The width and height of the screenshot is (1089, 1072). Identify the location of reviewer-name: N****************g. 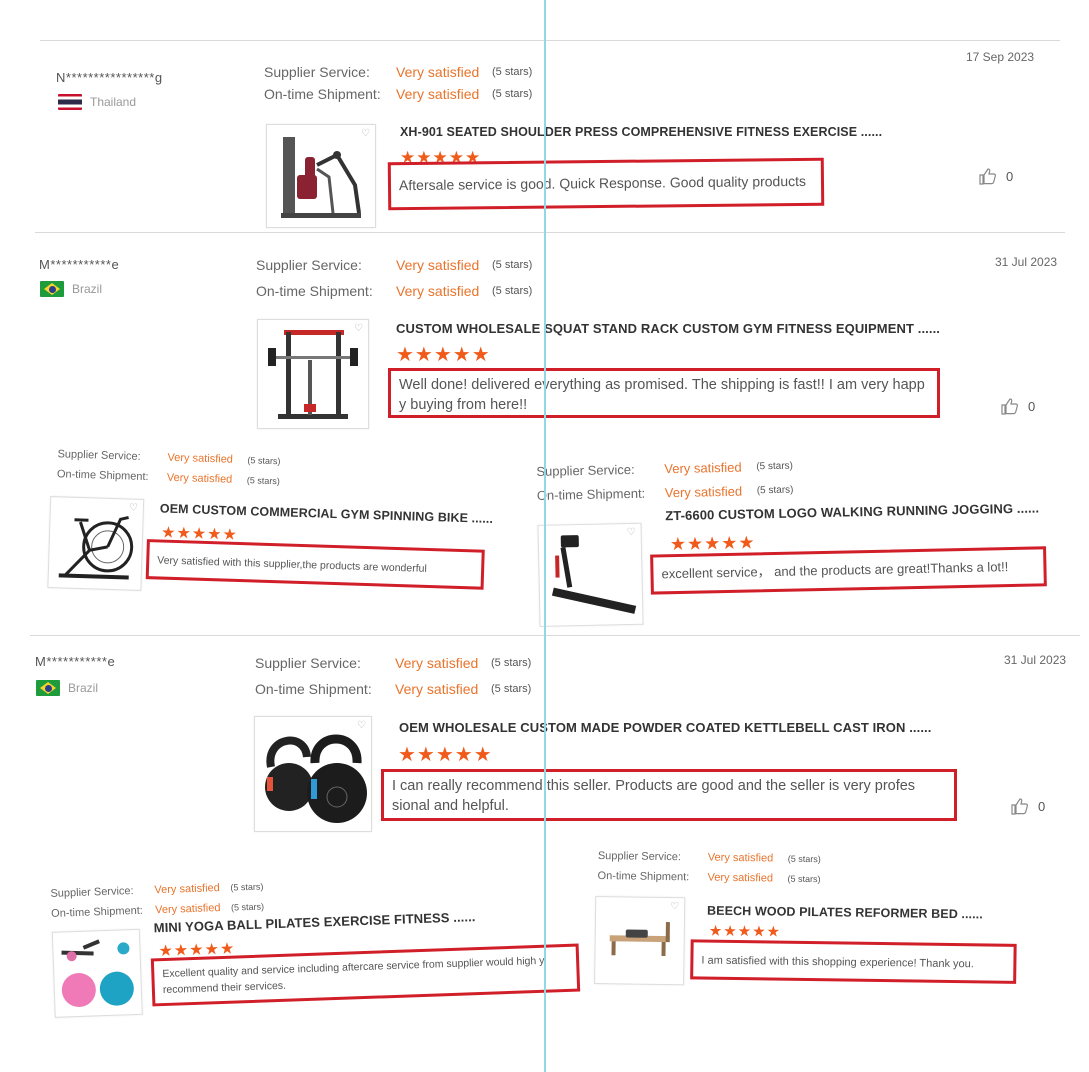
(109, 77).